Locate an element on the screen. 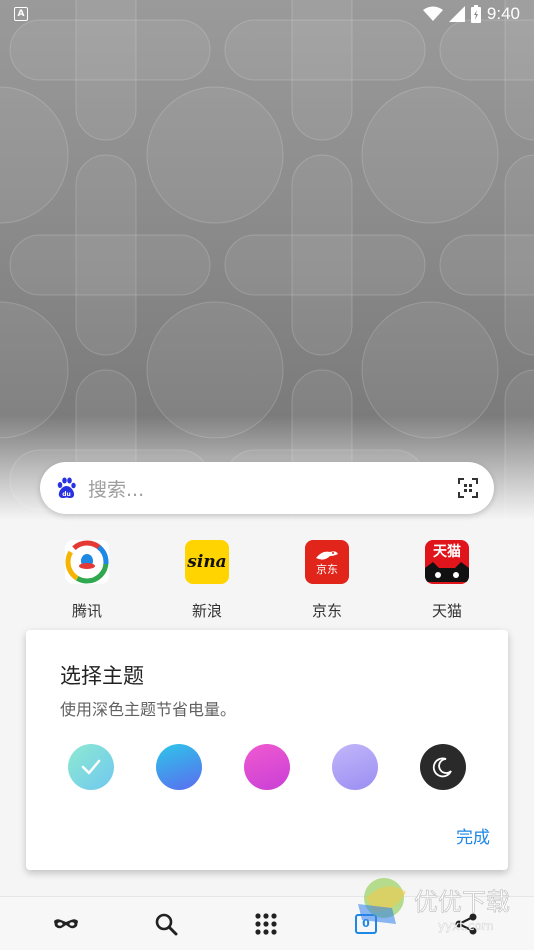 This screenshot has height=950, width=534. dialog-title: 选择主题 is located at coordinates (102, 676).